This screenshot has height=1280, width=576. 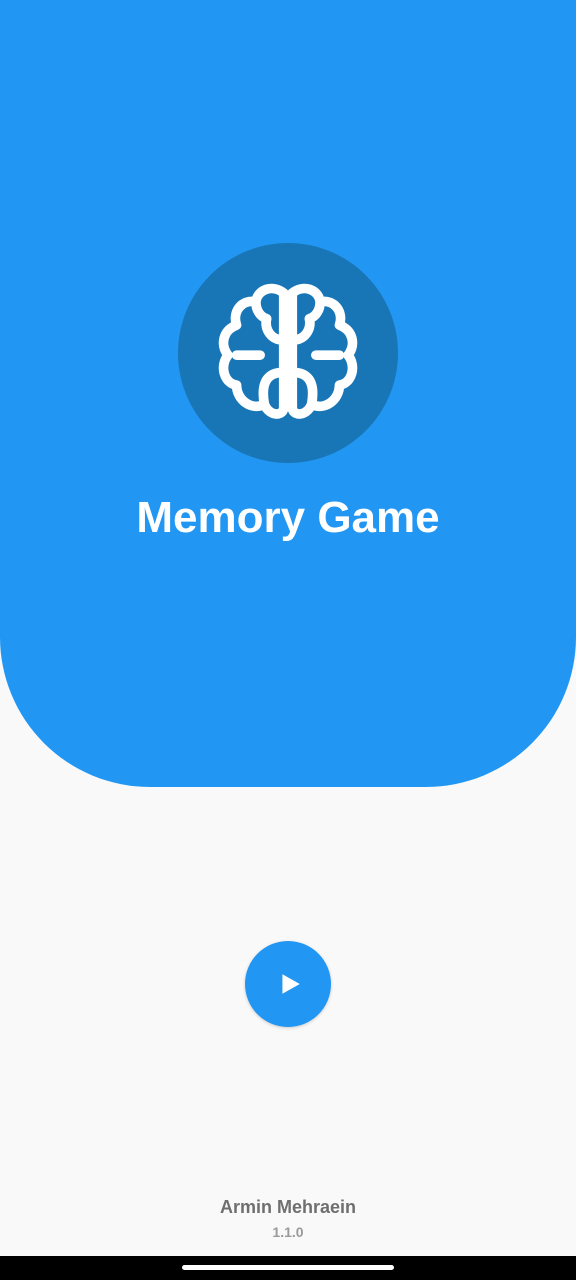 I want to click on app-version: 1.1.0, so click(x=288, y=1232).